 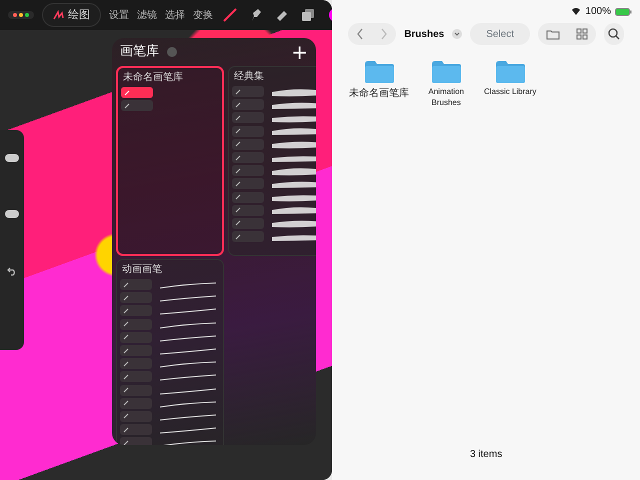 I want to click on menu-item: 设置, so click(x=119, y=15).